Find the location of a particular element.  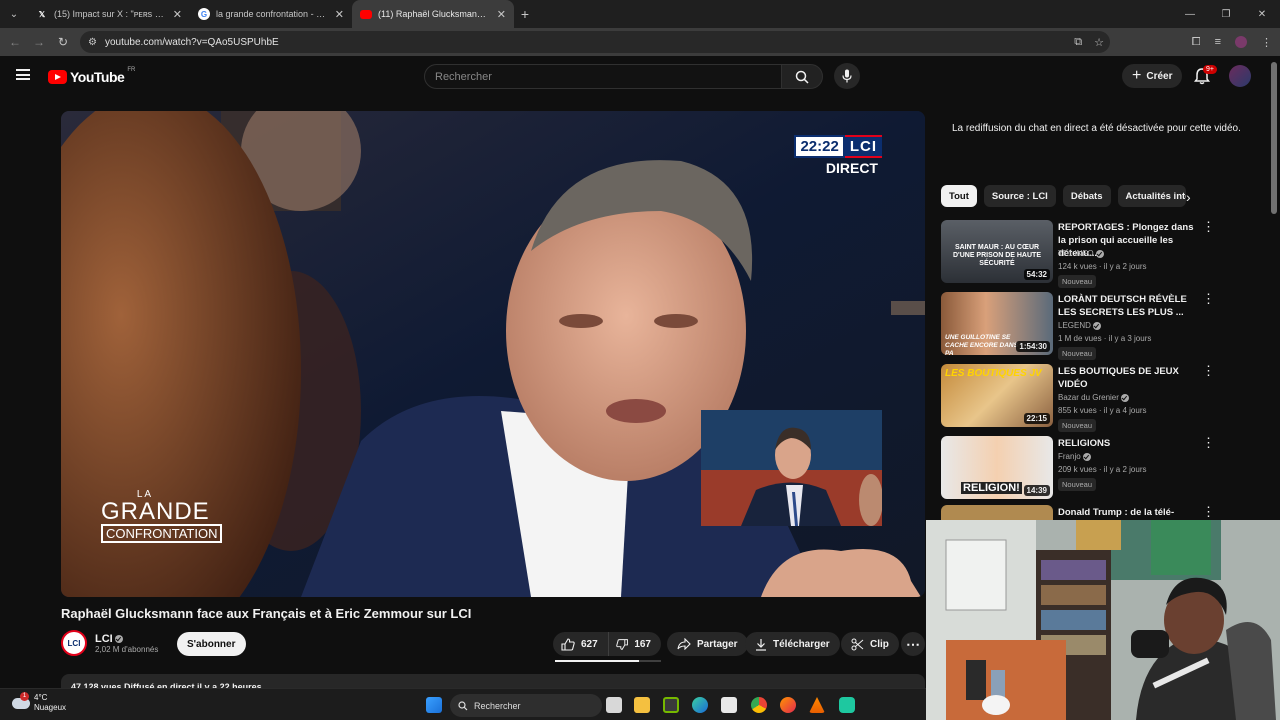

video-title: Donald Trump : de la télé-réalité is located at coordinates (1128, 513).